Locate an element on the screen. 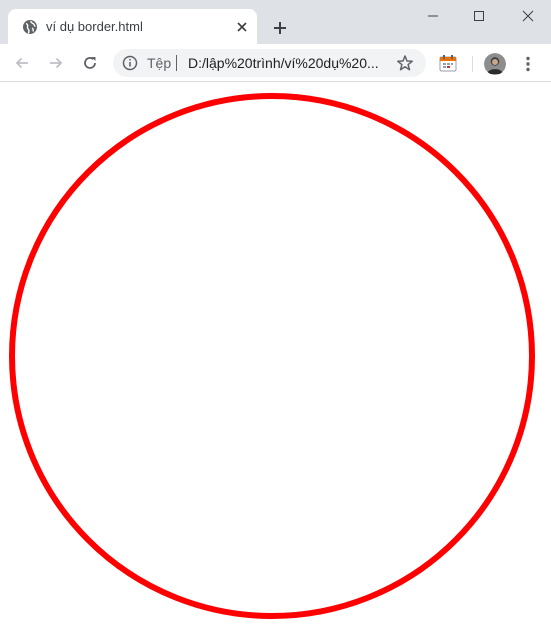  maximize-icon is located at coordinates (479, 16).